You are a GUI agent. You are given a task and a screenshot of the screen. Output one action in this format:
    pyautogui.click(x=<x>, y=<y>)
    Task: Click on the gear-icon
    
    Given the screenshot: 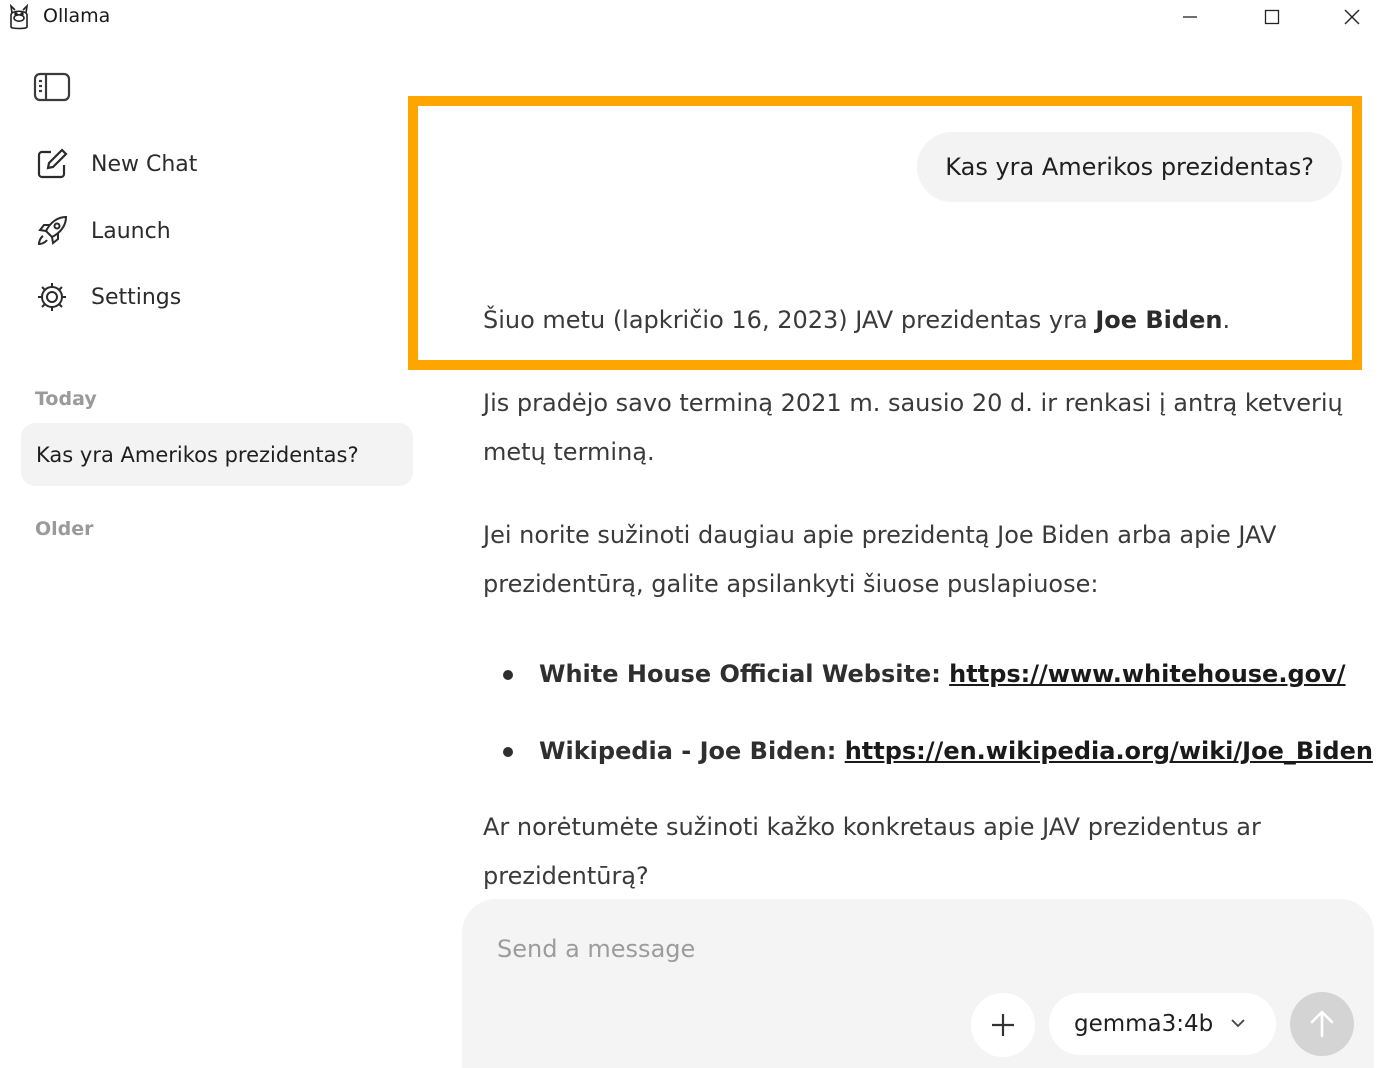 What is the action you would take?
    pyautogui.click(x=52, y=297)
    